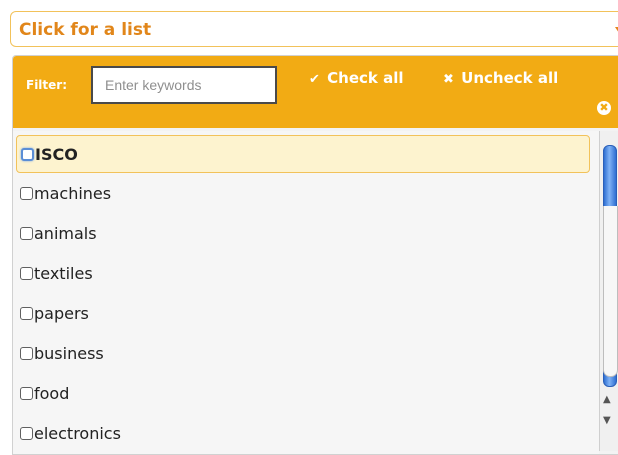 The height and width of the screenshot is (455, 618). I want to click on check-all-label: Check all, so click(365, 78).